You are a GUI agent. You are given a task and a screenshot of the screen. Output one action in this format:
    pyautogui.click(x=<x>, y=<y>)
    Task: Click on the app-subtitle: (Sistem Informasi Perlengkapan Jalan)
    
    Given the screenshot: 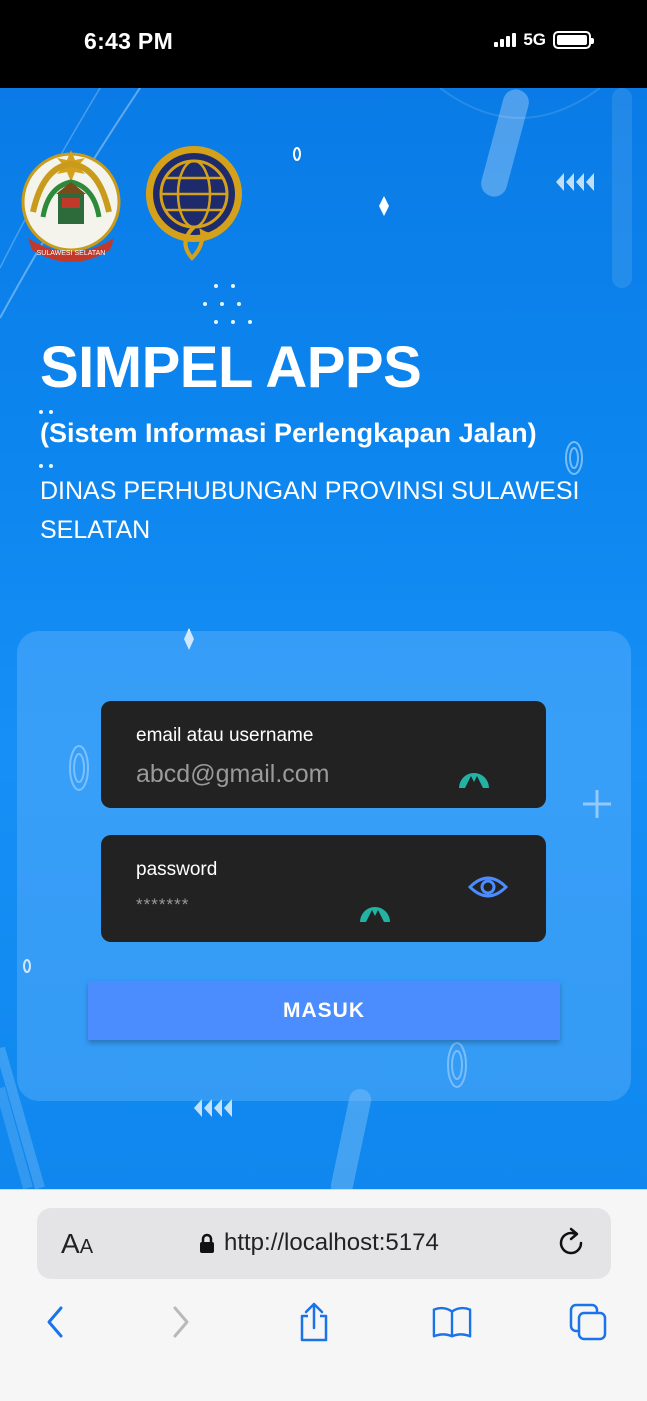 What is the action you would take?
    pyautogui.click(x=288, y=433)
    